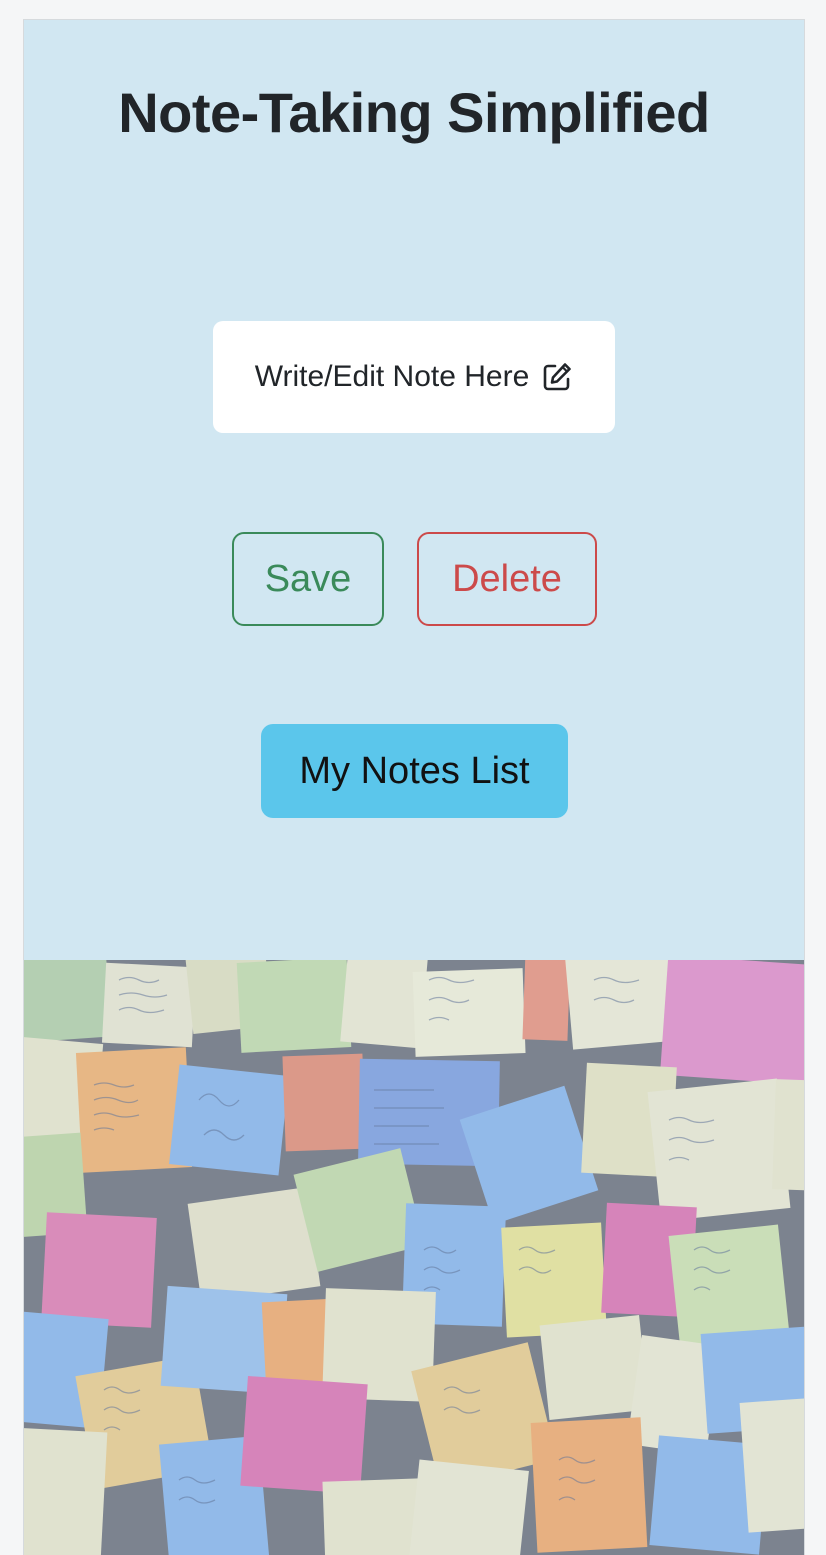  I want to click on delete-button: Delete, so click(507, 579).